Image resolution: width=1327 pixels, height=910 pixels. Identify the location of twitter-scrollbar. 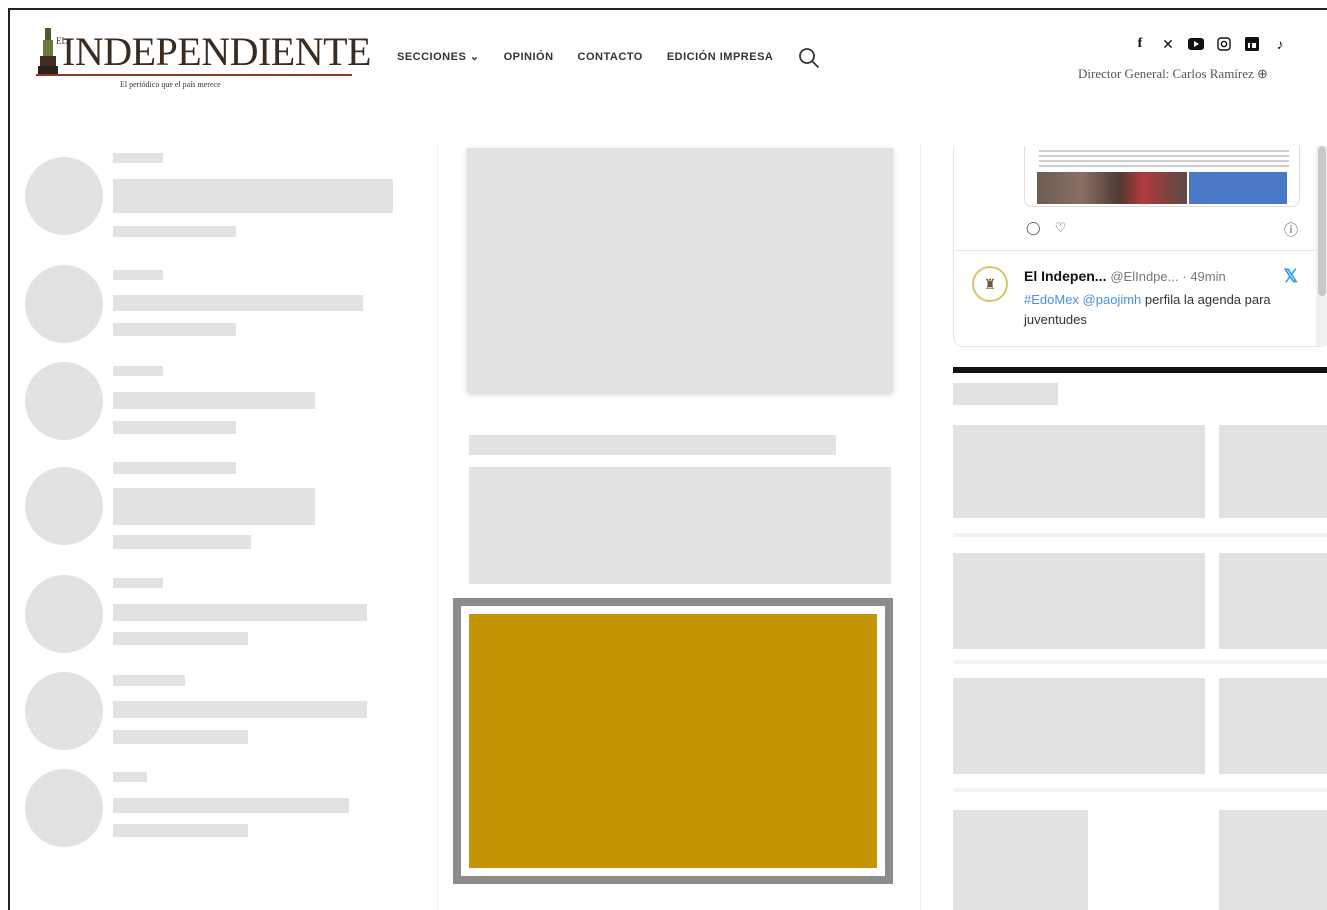
(1321, 246).